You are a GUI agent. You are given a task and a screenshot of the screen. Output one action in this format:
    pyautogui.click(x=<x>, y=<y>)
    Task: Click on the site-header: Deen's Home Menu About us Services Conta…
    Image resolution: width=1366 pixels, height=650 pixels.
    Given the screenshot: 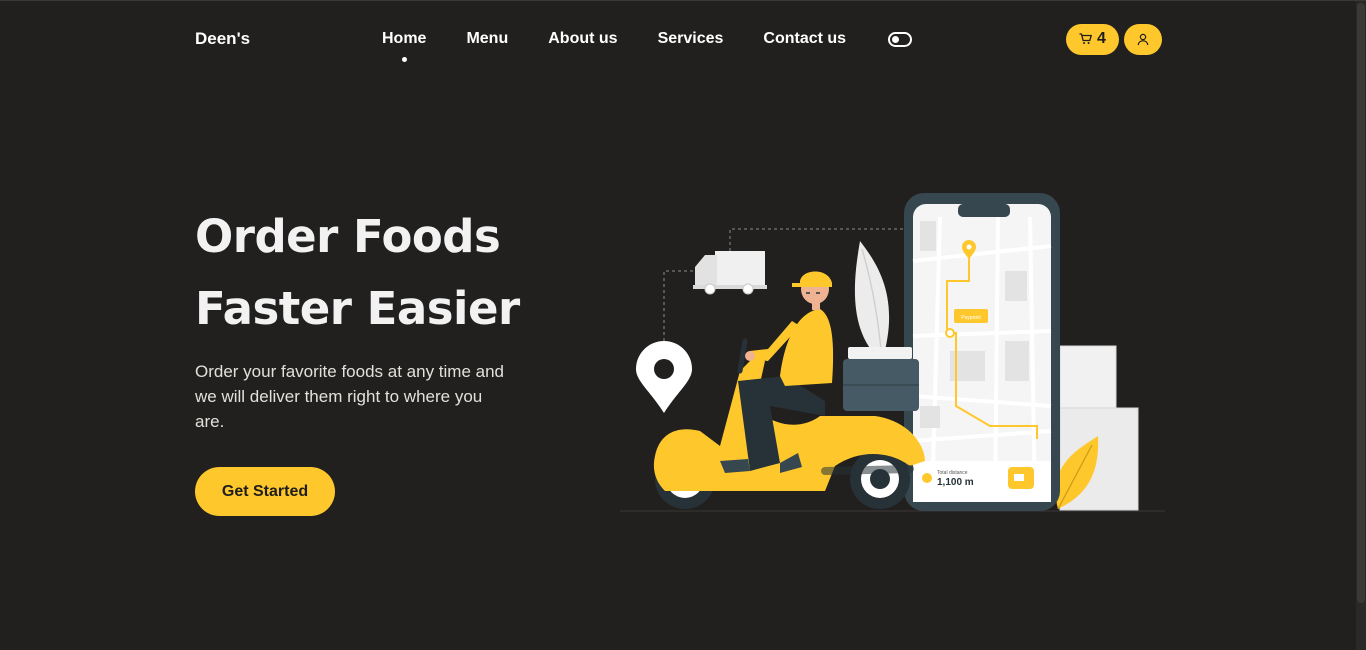 What is the action you would take?
    pyautogui.click(x=678, y=41)
    